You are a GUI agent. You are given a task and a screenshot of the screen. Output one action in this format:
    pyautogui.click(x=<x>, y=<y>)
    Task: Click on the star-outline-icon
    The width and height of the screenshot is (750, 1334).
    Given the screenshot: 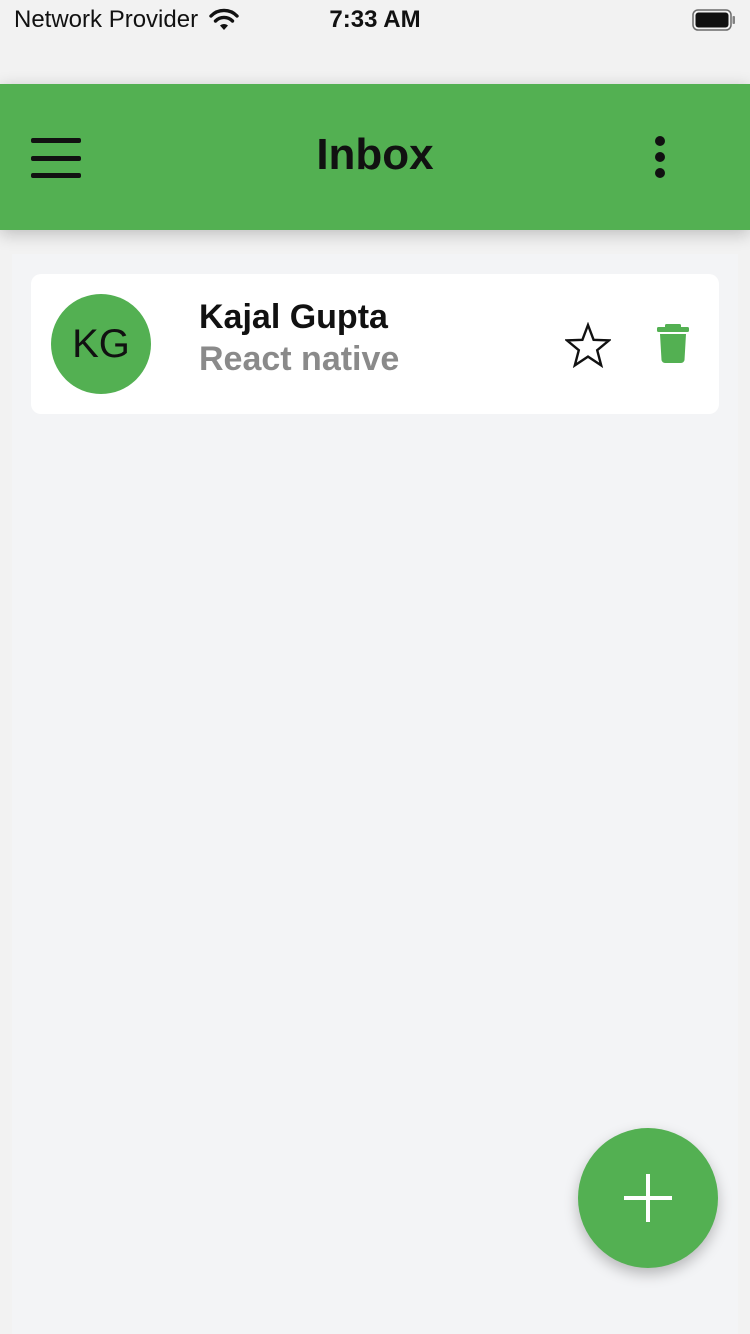 What is the action you would take?
    pyautogui.click(x=588, y=345)
    